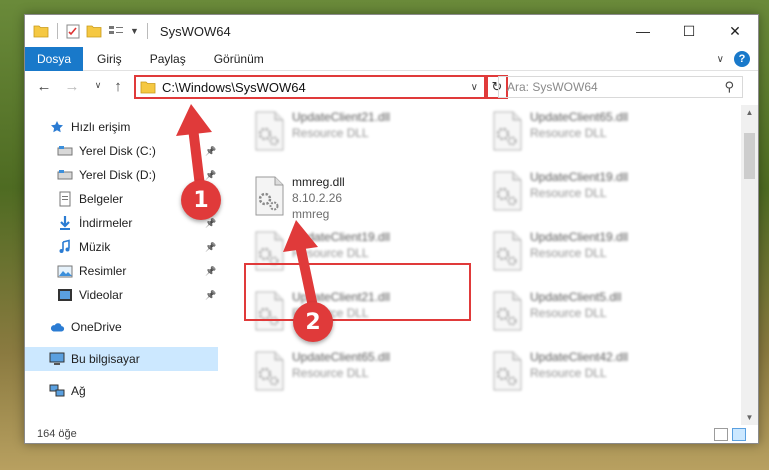  I want to click on sidebar-item-label: Bu bilgisayar, so click(105, 359).